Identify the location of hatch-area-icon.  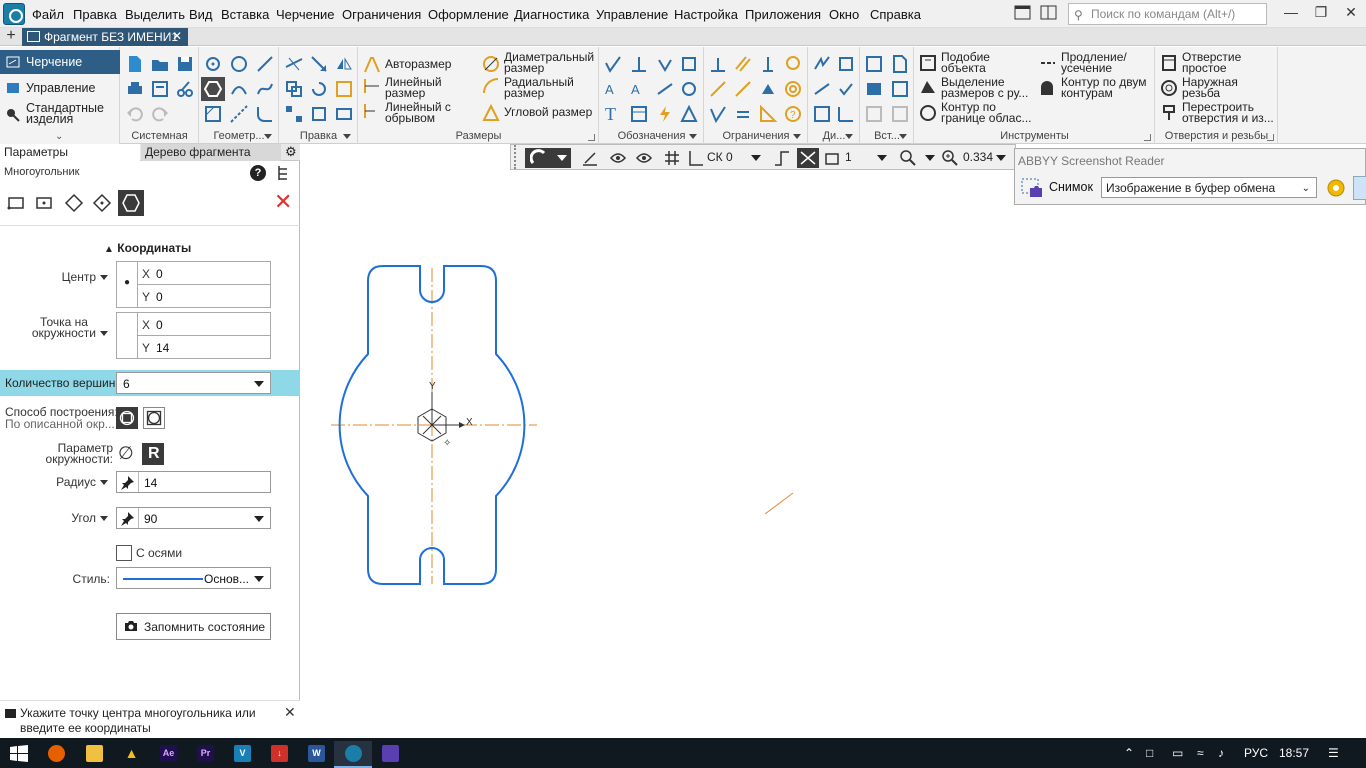
(822, 114).